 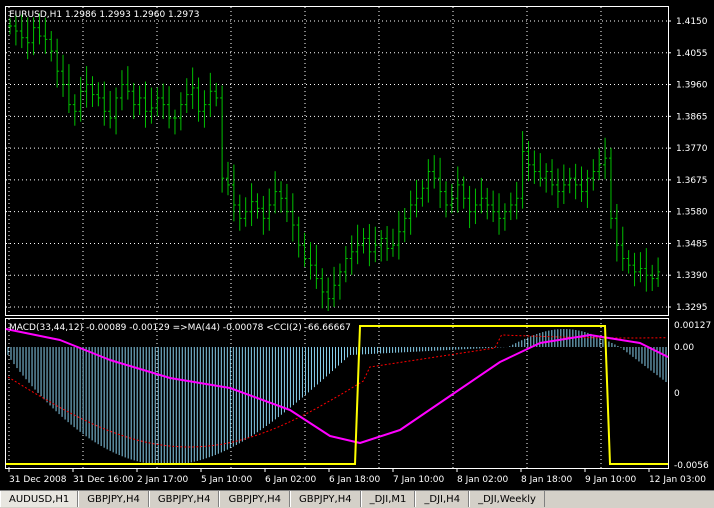 What do you see at coordinates (507, 499) in the screenshot?
I see `chart-tab: _DJI,Weekly` at bounding box center [507, 499].